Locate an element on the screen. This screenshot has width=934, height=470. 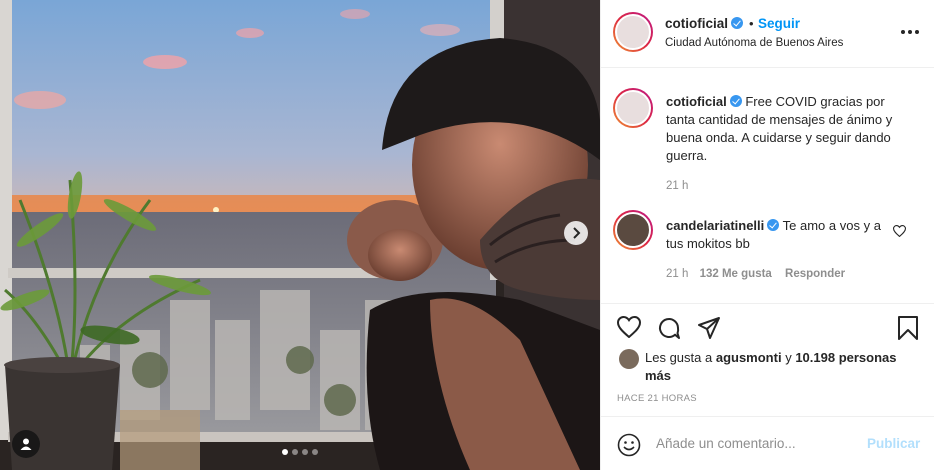
heart-icon is located at coordinates (629, 327).